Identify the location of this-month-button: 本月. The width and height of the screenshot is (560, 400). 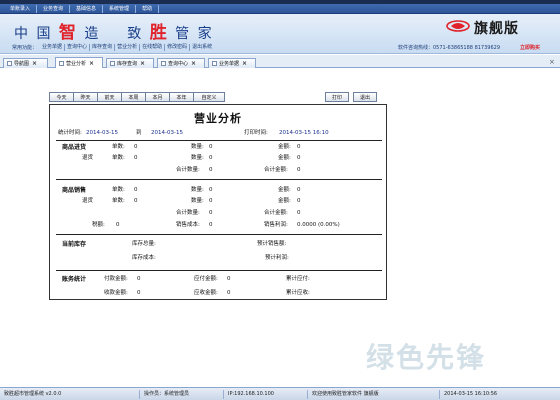
(157, 97).